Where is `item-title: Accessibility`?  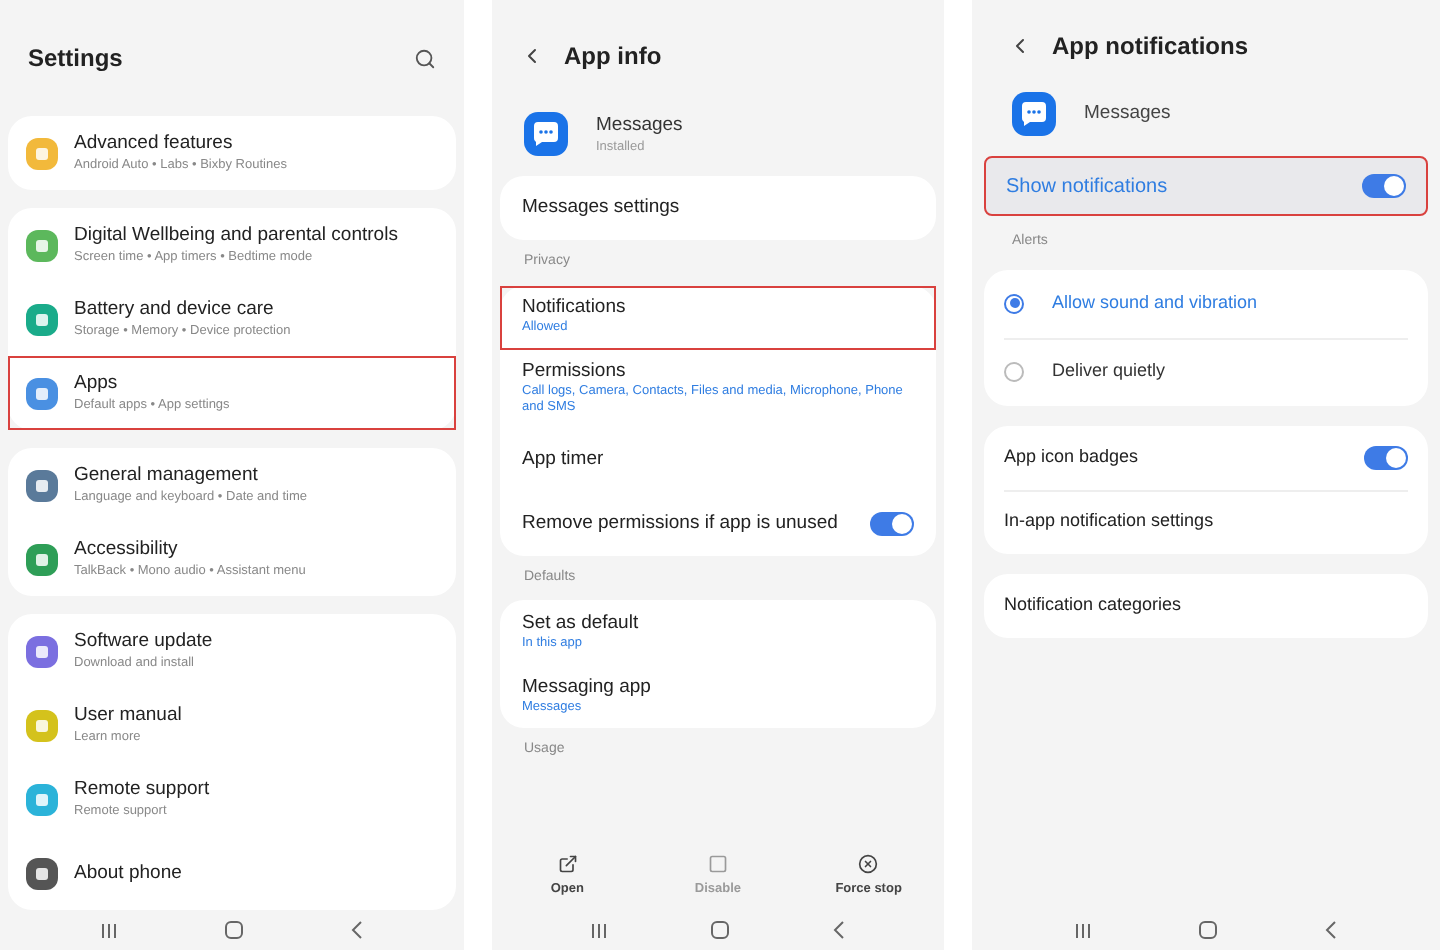
item-title: Accessibility is located at coordinates (127, 550).